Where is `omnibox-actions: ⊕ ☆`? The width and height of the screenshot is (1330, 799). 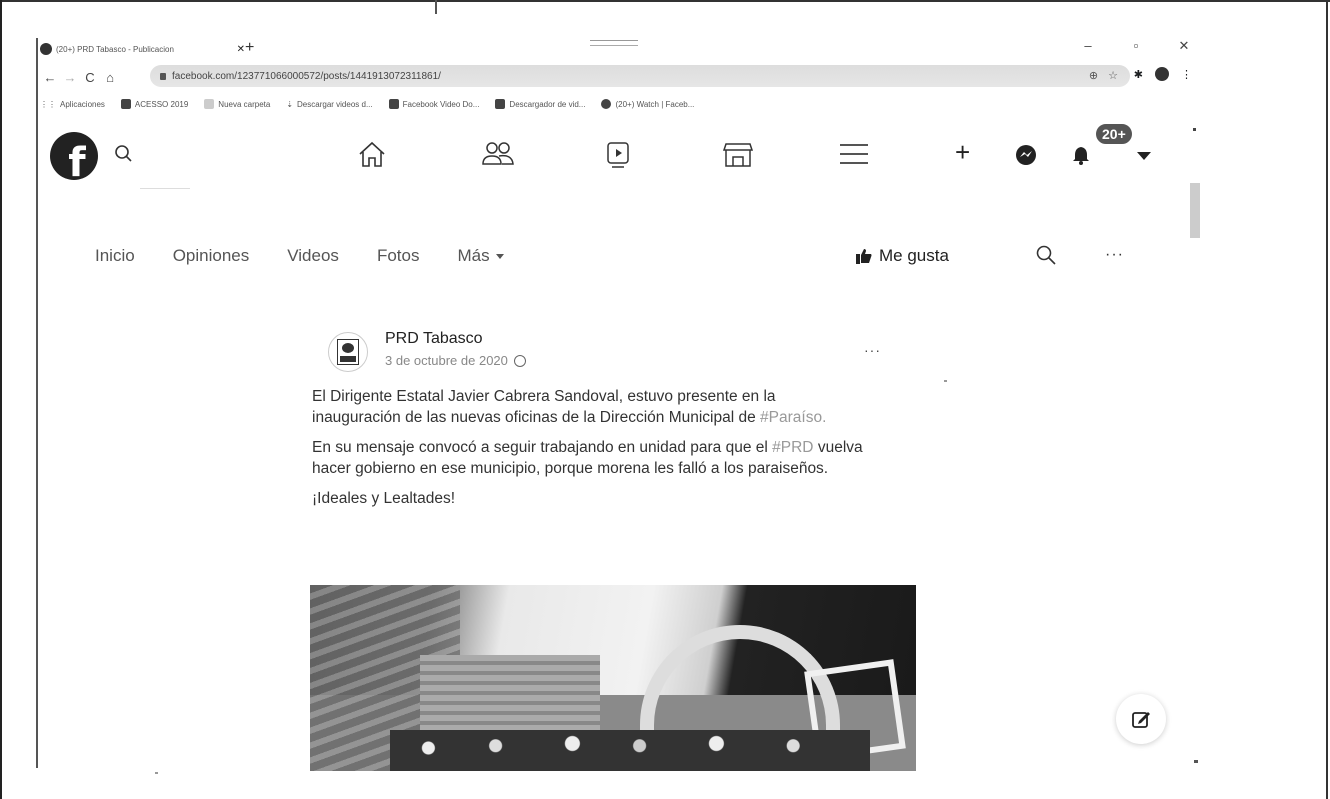 omnibox-actions: ⊕ ☆ is located at coordinates (1103, 75).